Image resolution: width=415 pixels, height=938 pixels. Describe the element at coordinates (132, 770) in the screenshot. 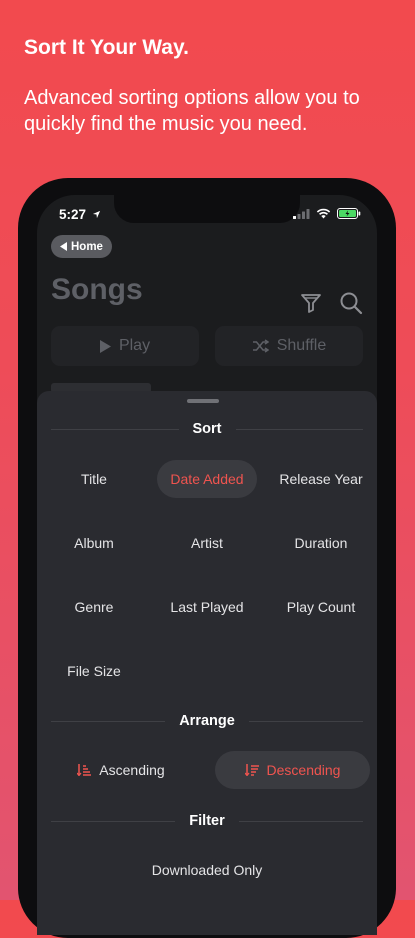

I see `arrange-ascending-label: Ascending` at that location.